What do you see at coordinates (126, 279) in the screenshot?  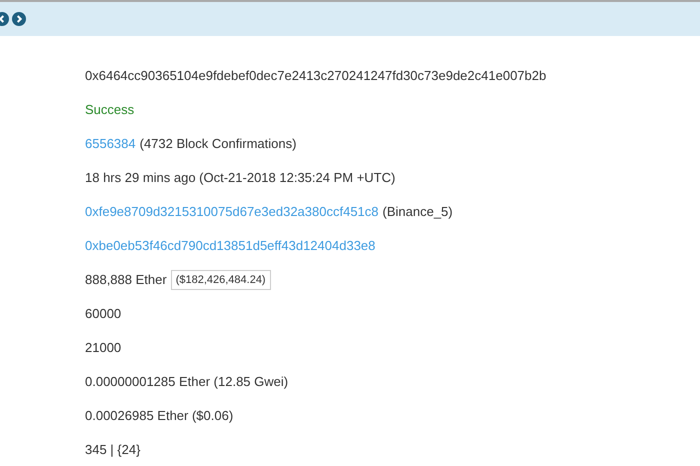 I see `value-text: 888,888 Ether` at bounding box center [126, 279].